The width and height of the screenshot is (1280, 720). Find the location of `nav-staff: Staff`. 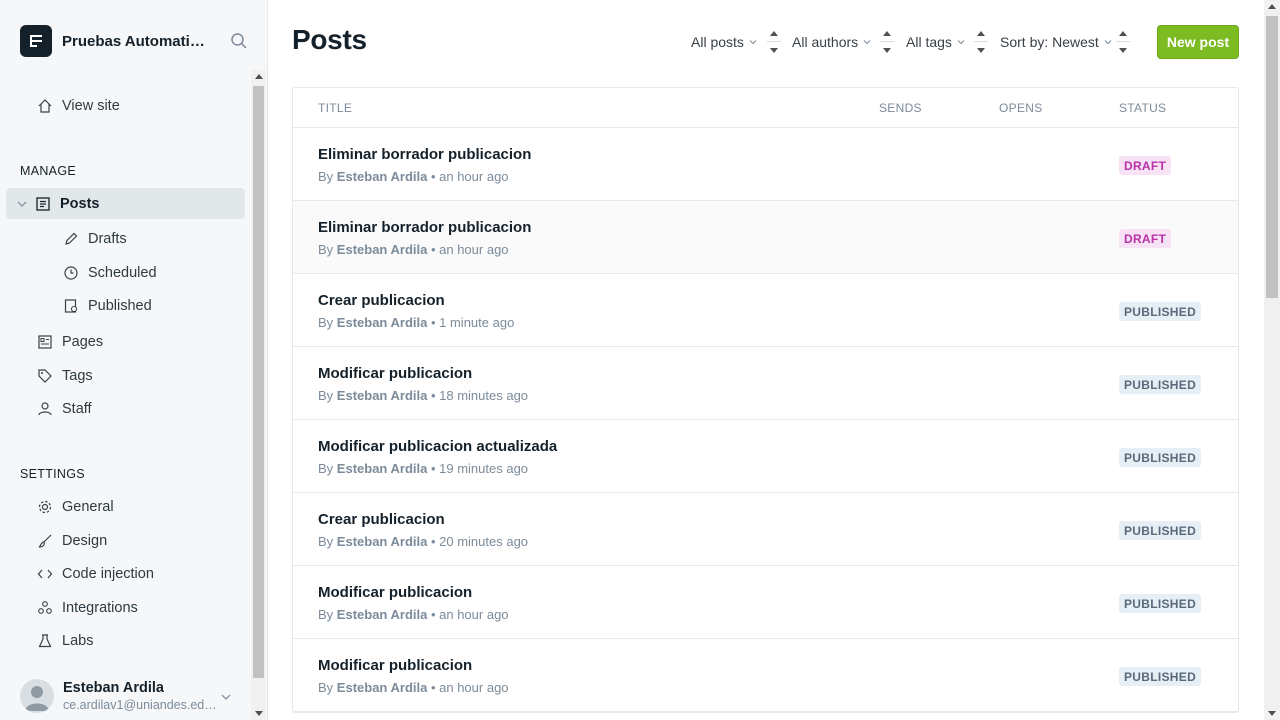

nav-staff: Staff is located at coordinates (56, 409).